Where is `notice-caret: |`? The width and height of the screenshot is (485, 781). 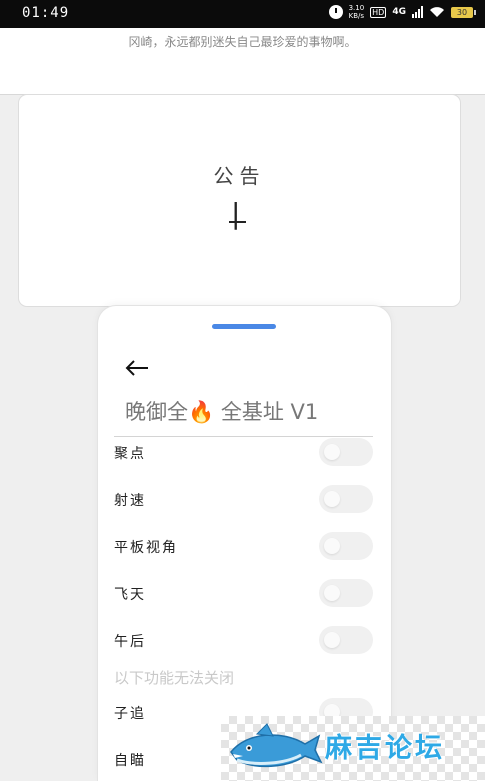 notice-caret: | is located at coordinates (237, 213).